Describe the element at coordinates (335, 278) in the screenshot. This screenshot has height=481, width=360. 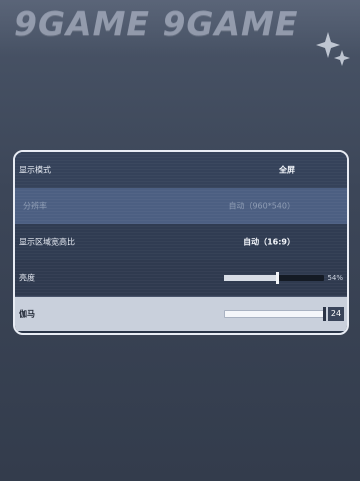
I see `brightness-value: 54%` at that location.